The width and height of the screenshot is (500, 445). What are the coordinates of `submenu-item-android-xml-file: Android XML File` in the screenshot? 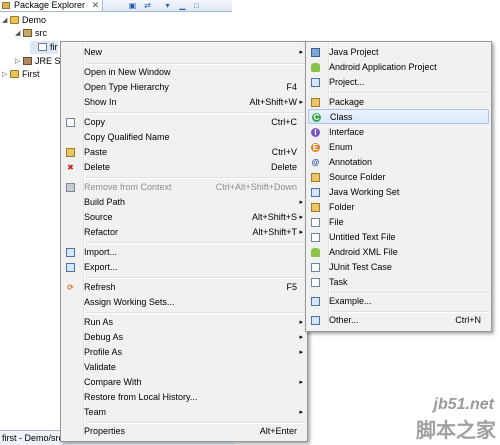 It's located at (398, 252).